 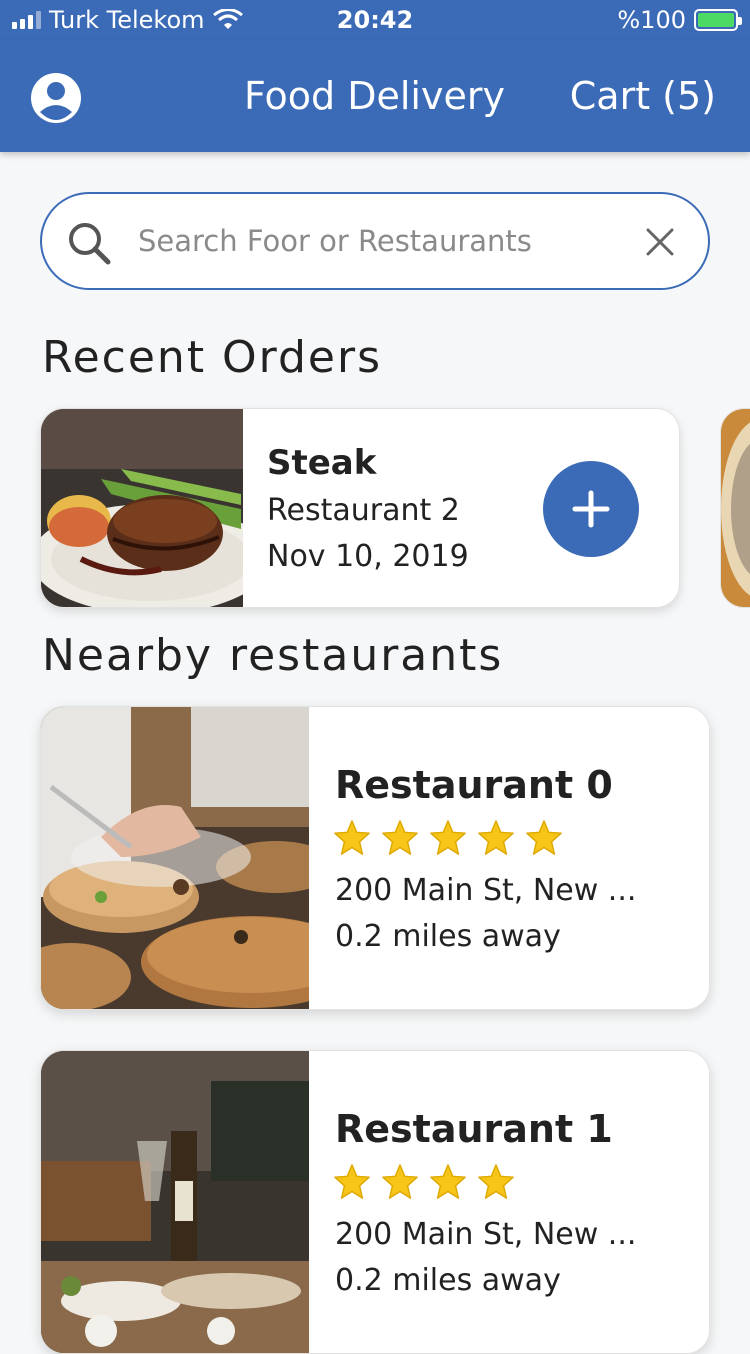 What do you see at coordinates (273, 655) in the screenshot?
I see `nearby-restaurants-heading: Nearby restaurants` at bounding box center [273, 655].